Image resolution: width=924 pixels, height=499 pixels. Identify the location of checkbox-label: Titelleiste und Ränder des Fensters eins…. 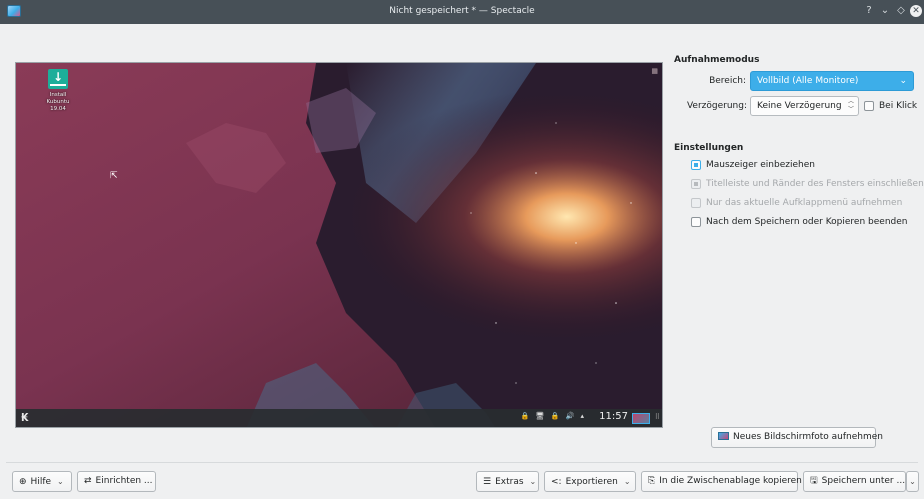
(815, 184).